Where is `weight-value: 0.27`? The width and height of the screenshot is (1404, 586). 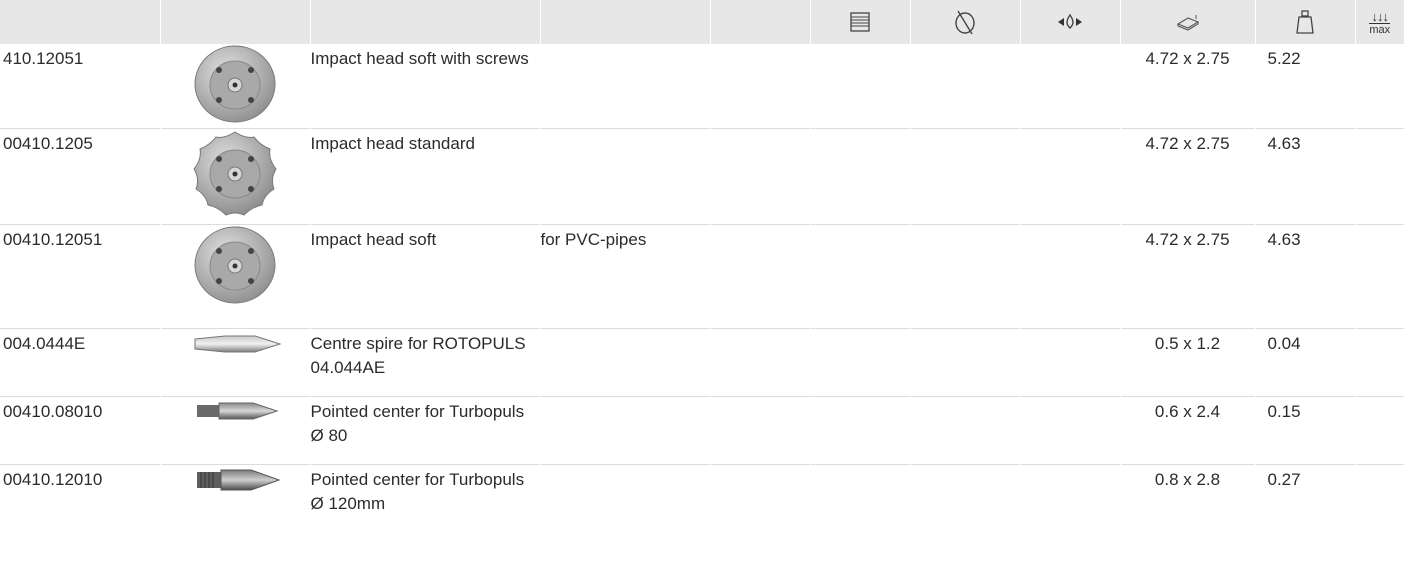
weight-value: 0.27 is located at coordinates (1284, 479).